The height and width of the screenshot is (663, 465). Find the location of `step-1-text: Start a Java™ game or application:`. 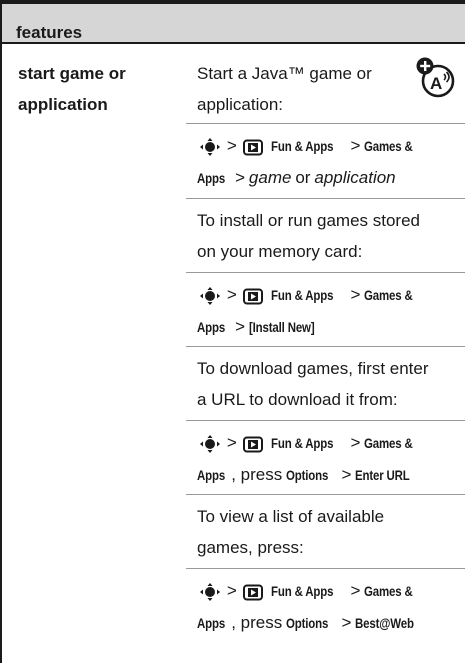

step-1-text: Start a Java™ game or application: is located at coordinates (284, 89).